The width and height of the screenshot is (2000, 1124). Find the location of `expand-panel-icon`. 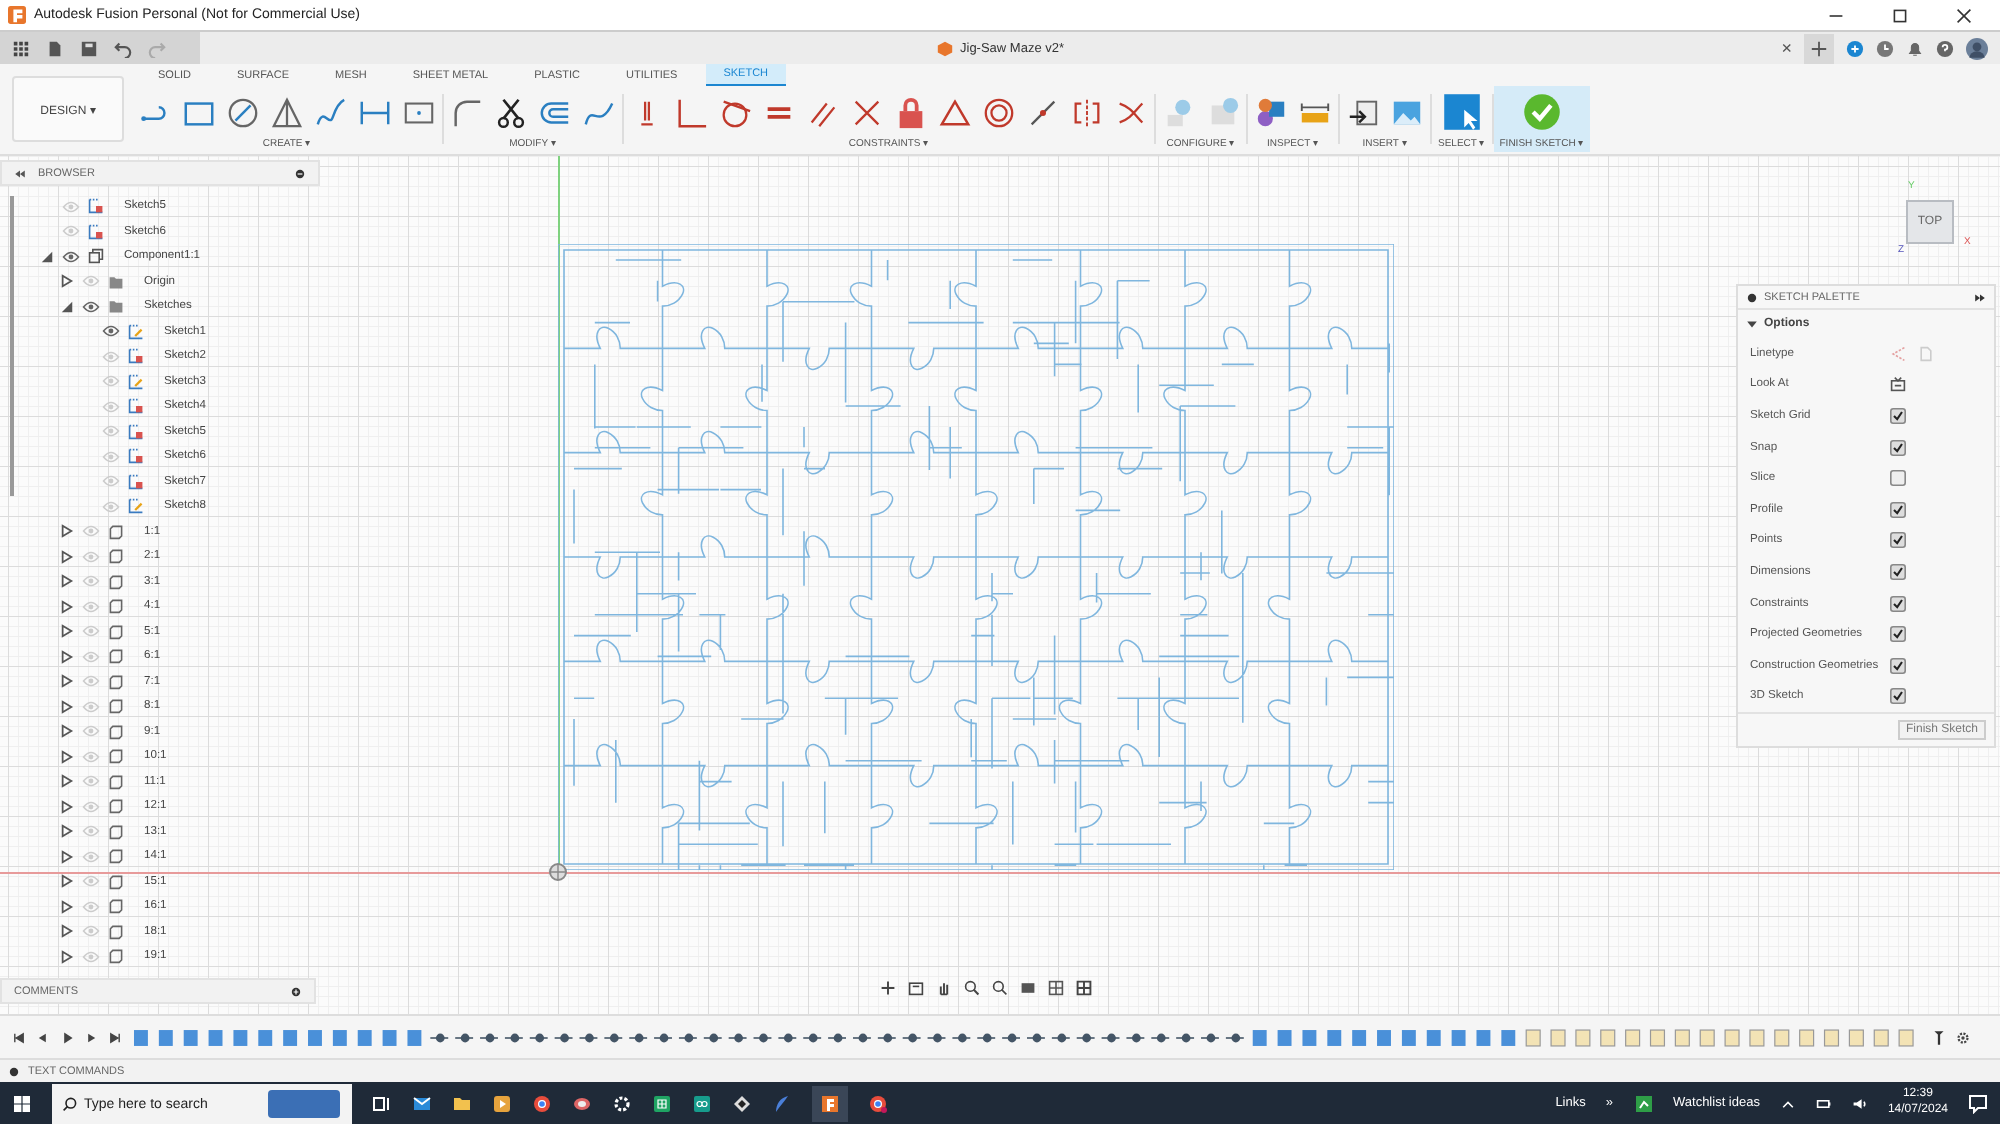

expand-panel-icon is located at coordinates (1980, 297).